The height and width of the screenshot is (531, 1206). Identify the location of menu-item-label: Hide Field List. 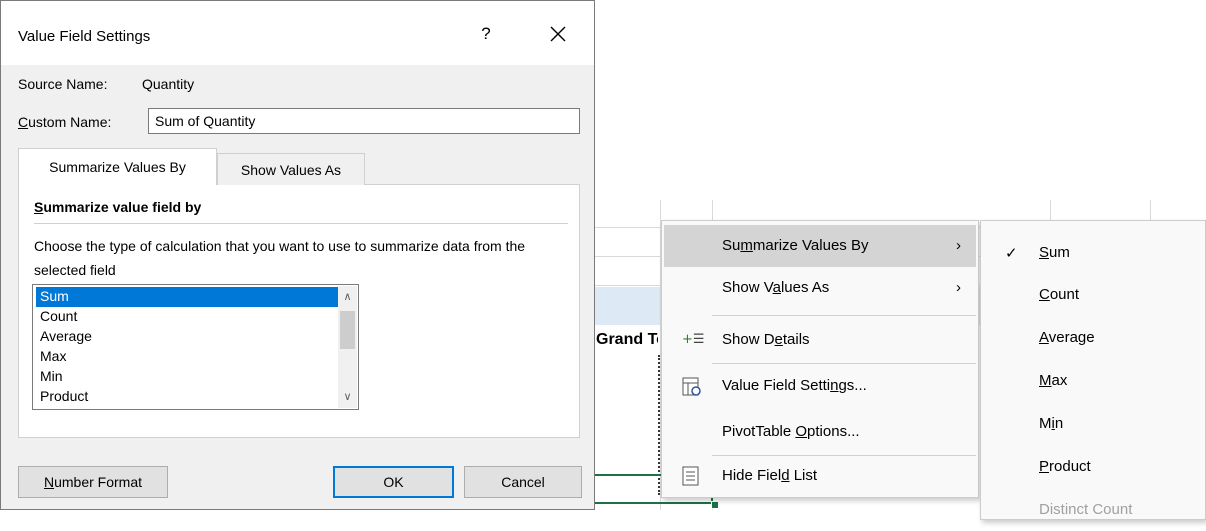
(770, 475).